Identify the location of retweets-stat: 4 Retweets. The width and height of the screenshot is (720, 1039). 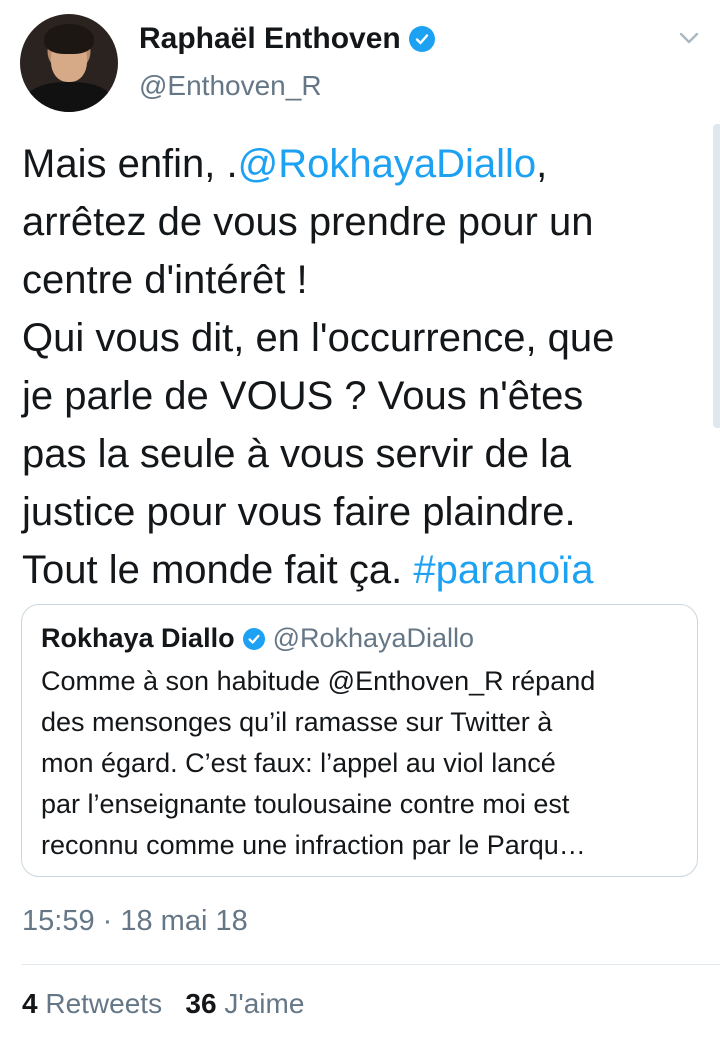
(92, 1003).